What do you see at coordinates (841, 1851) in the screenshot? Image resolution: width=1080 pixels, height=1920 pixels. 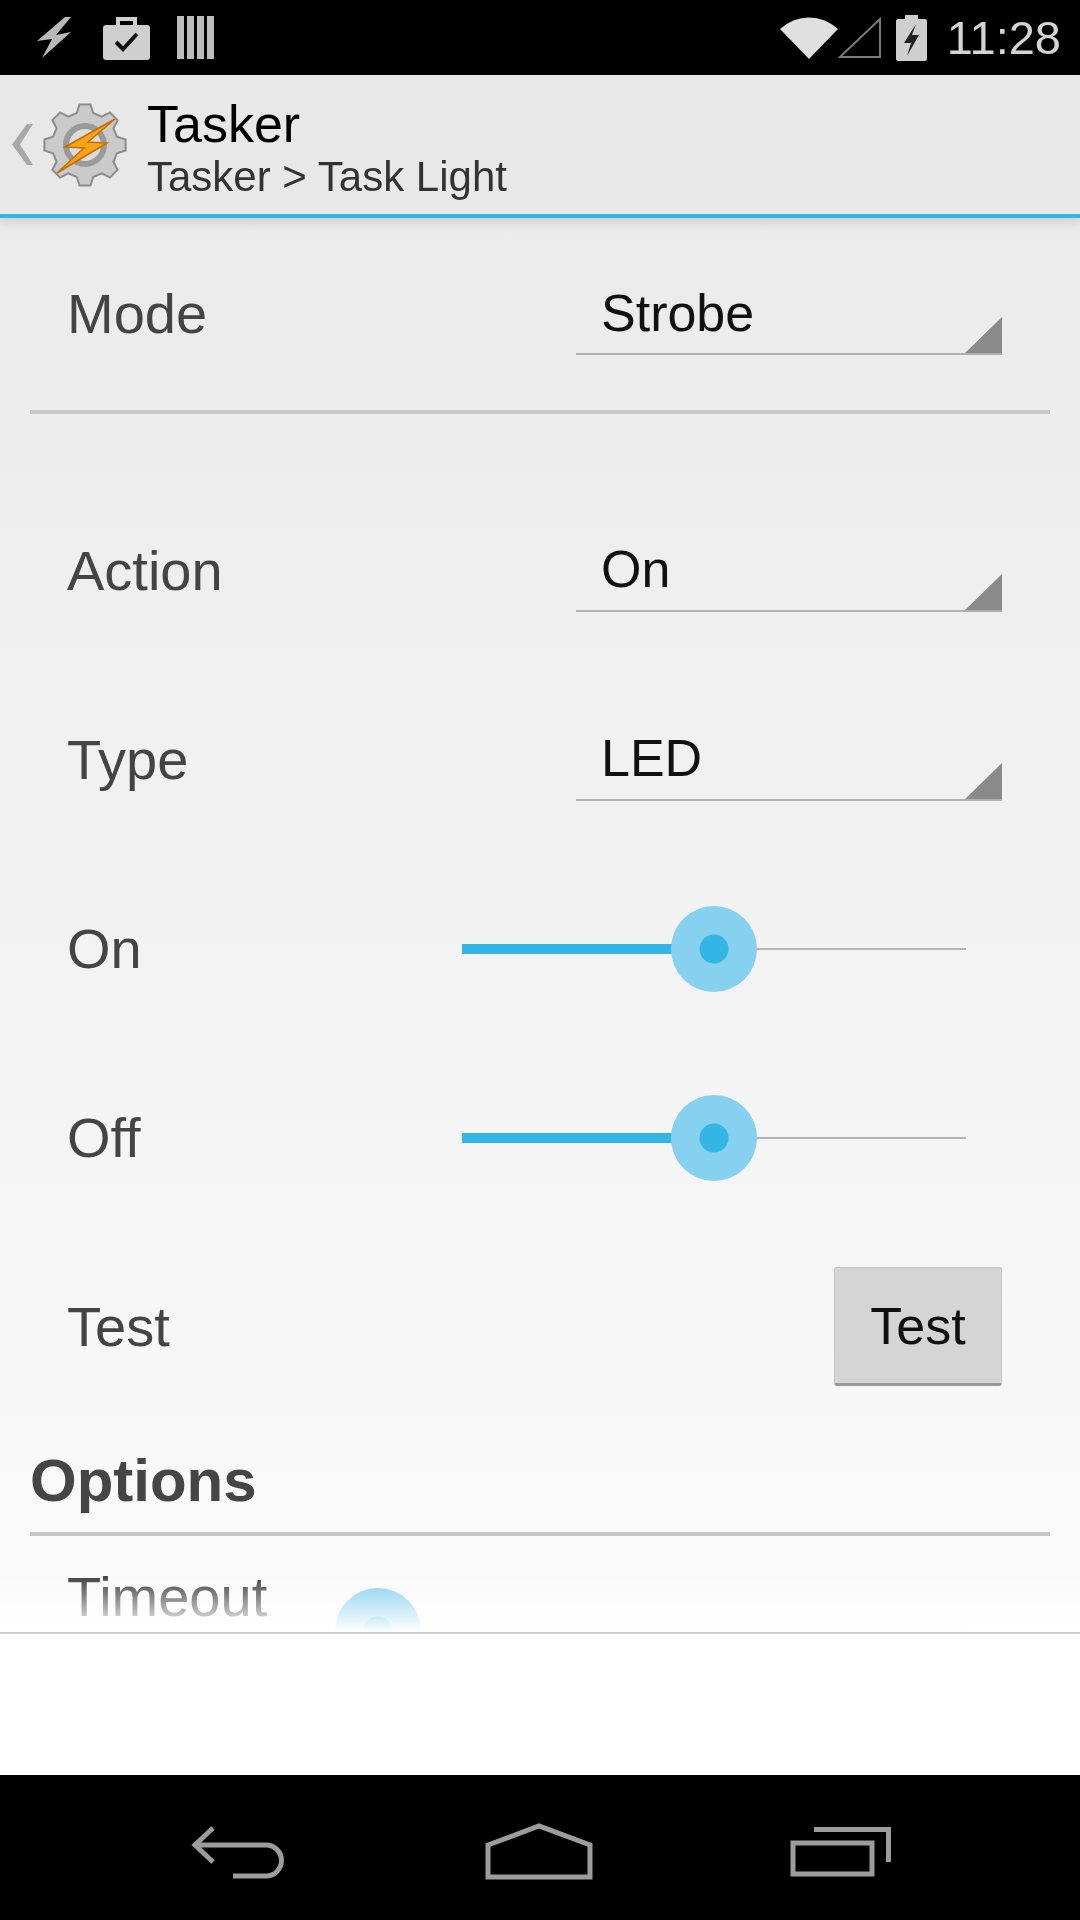 I see `recents-icon` at bounding box center [841, 1851].